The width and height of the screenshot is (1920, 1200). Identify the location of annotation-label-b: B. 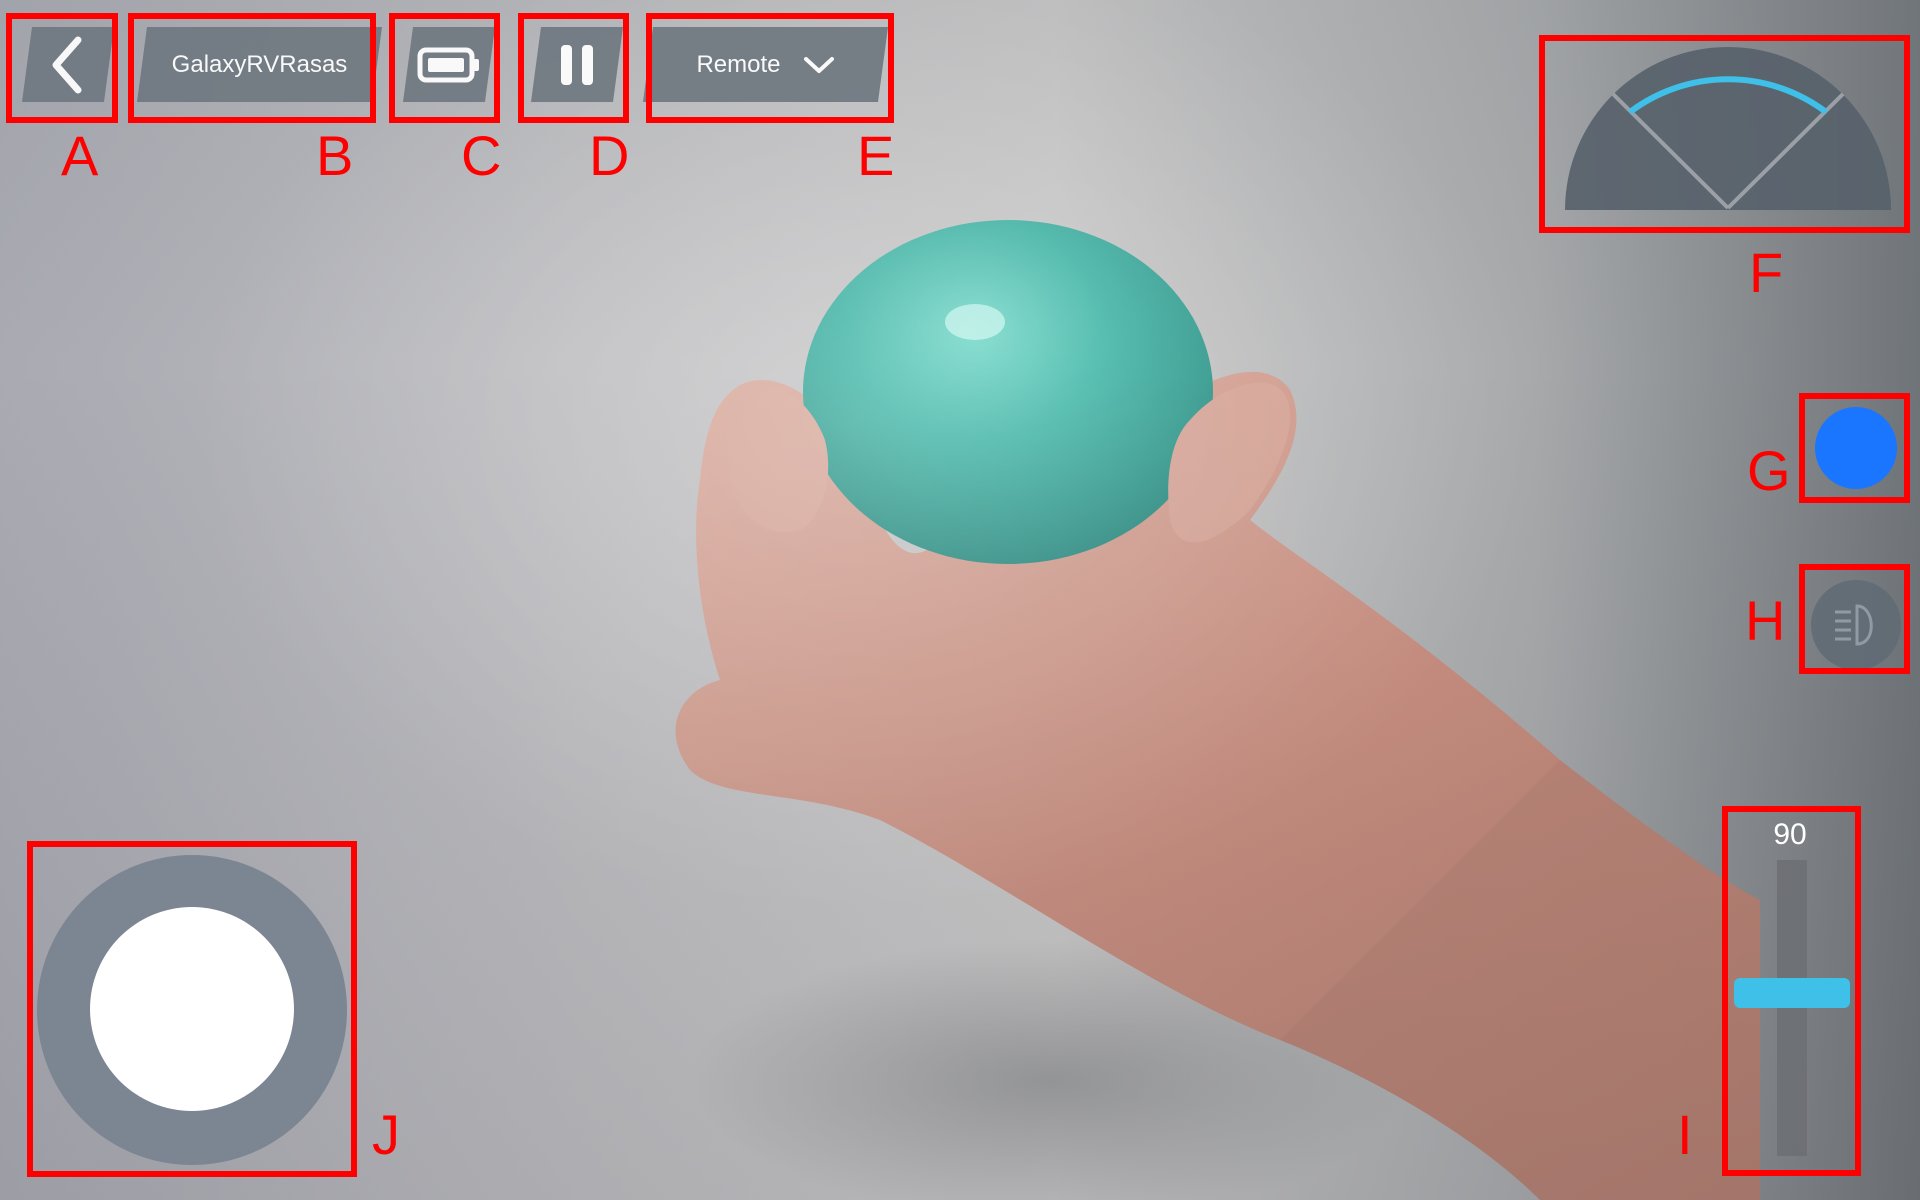
(335, 155).